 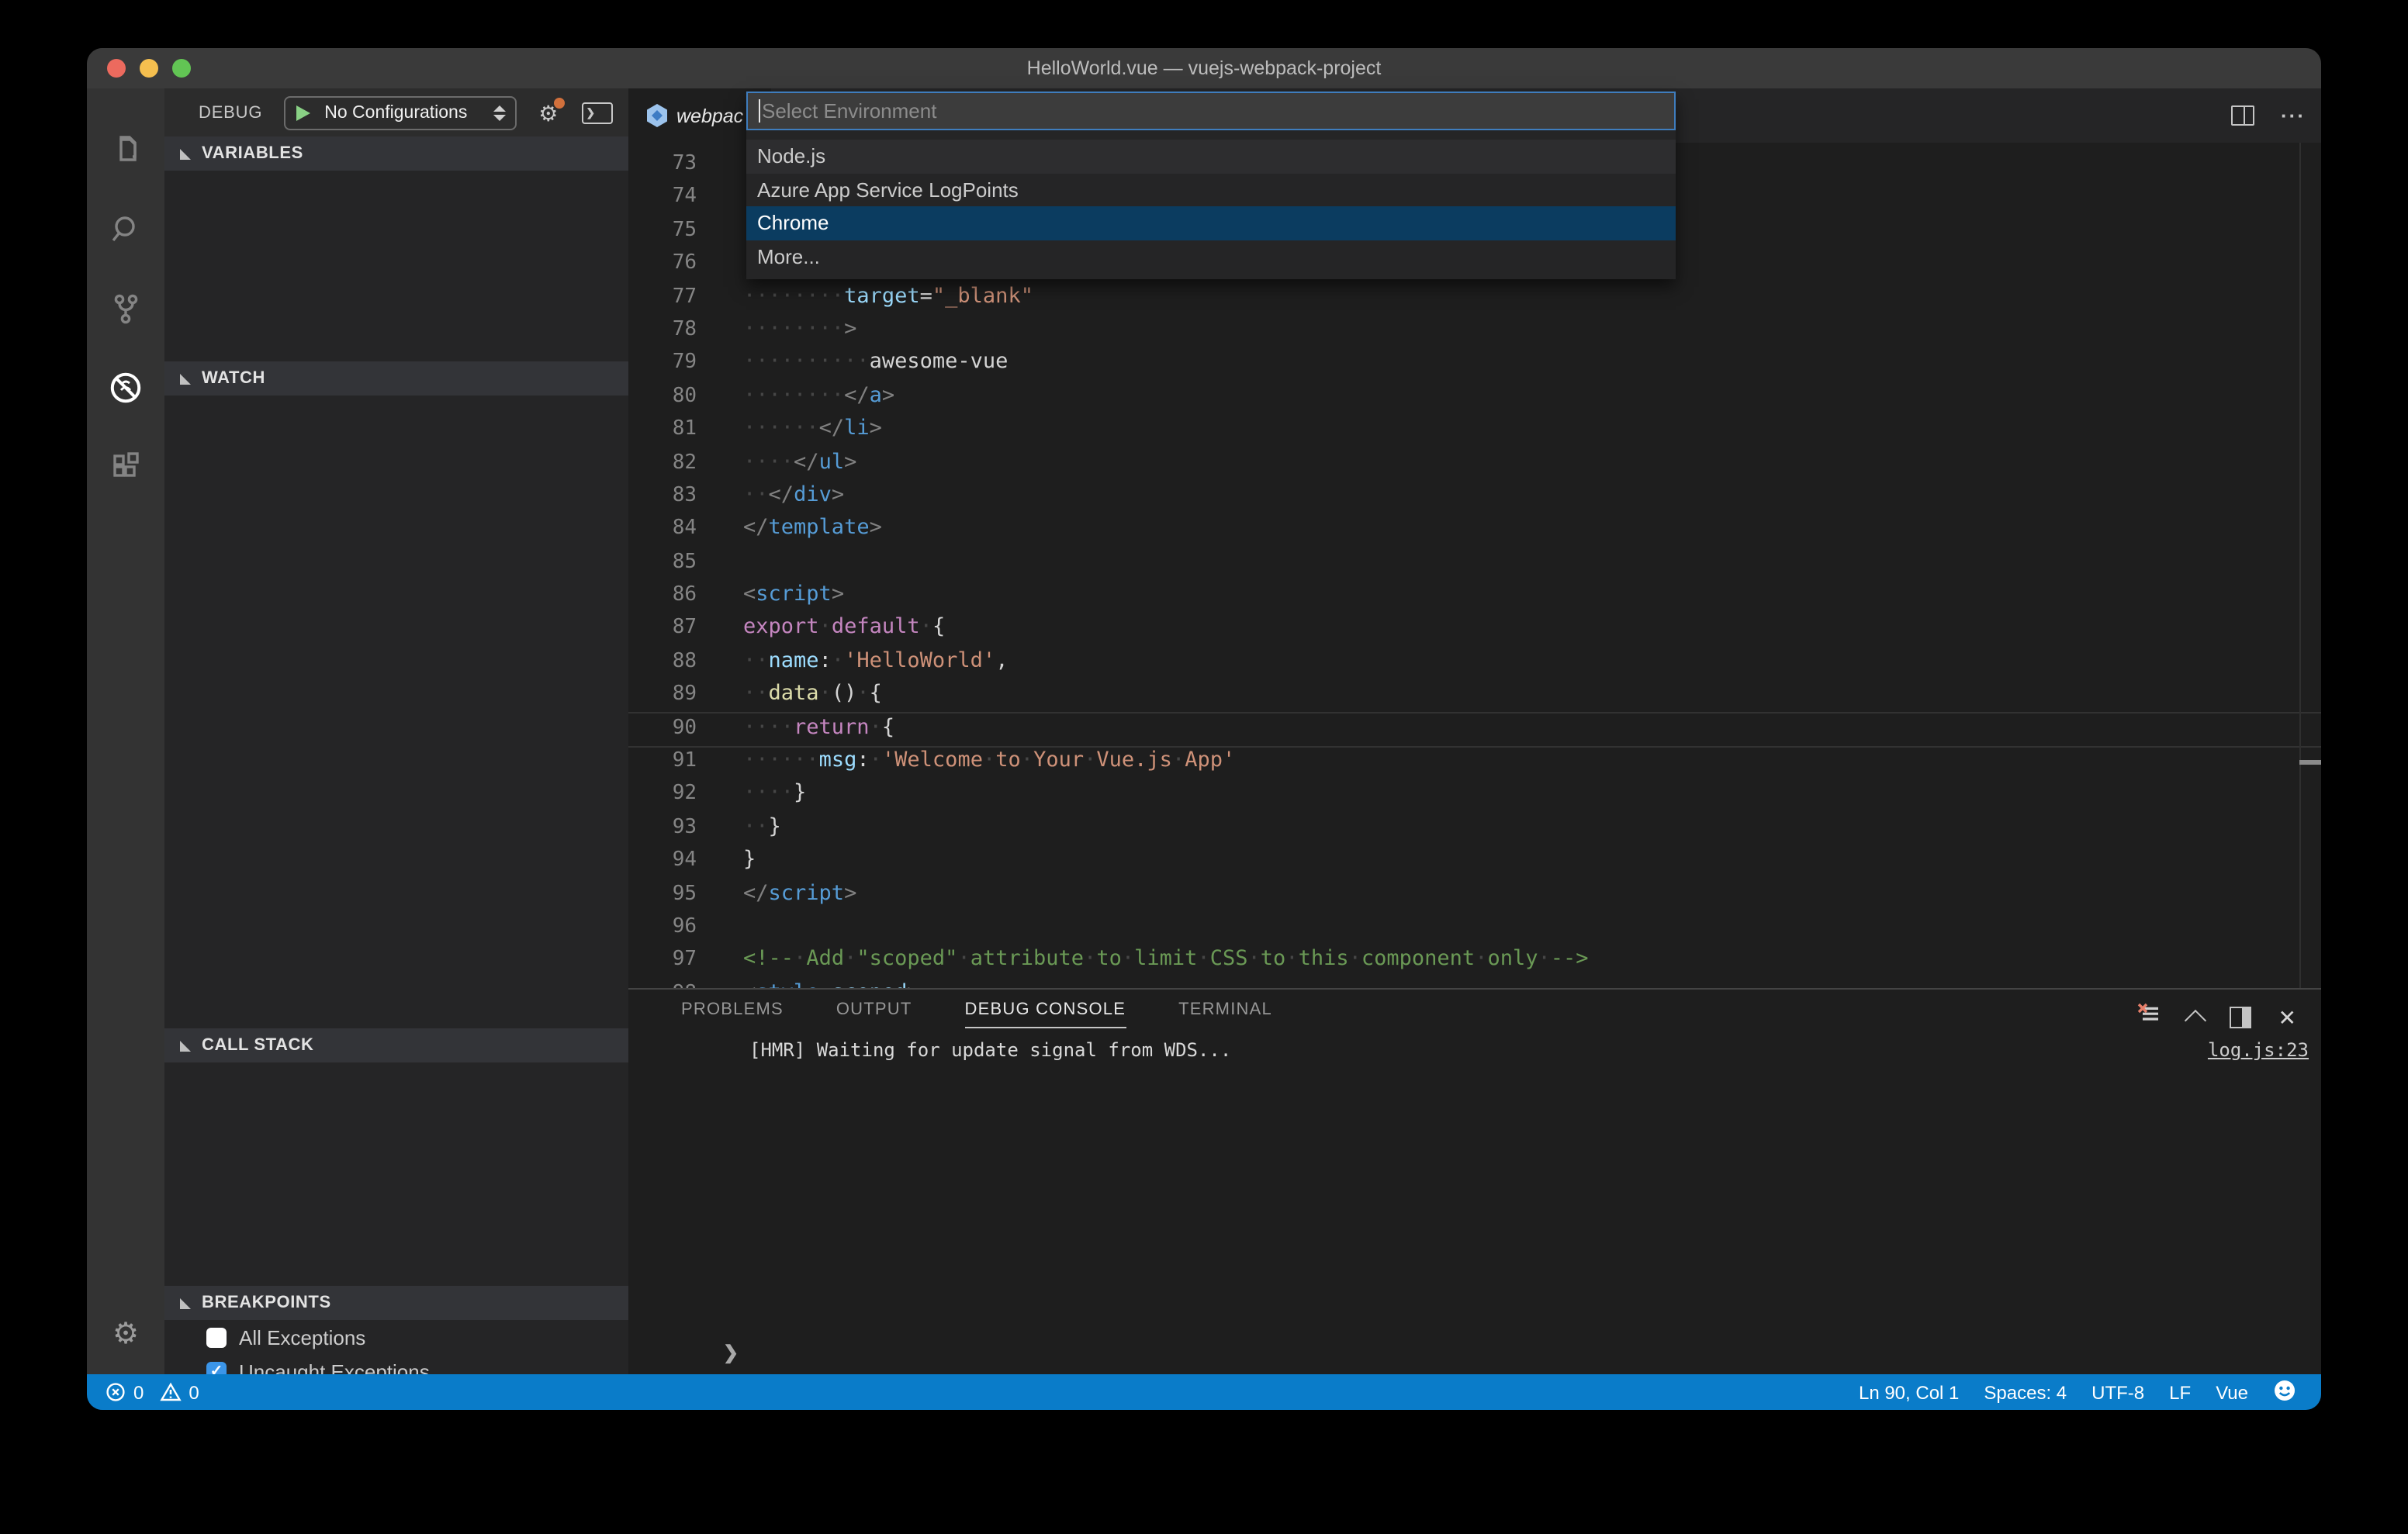 I want to click on line-number: 81, so click(x=662, y=429).